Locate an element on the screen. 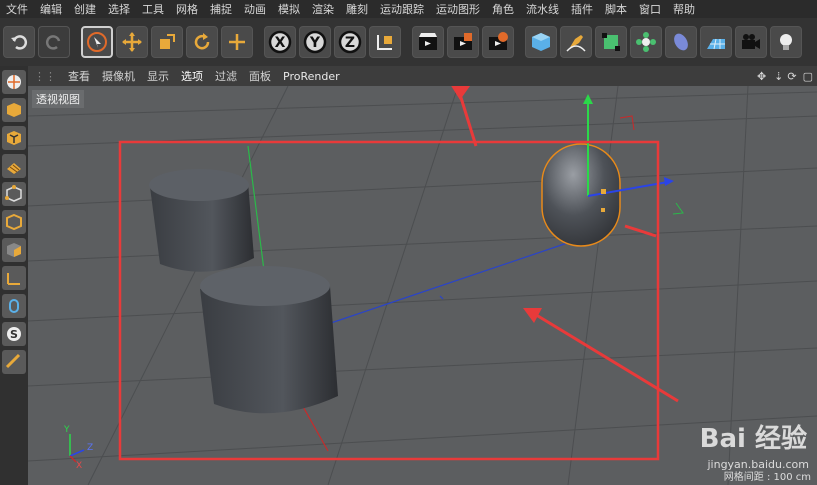 The height and width of the screenshot is (485, 817). array-icon is located at coordinates (646, 42).